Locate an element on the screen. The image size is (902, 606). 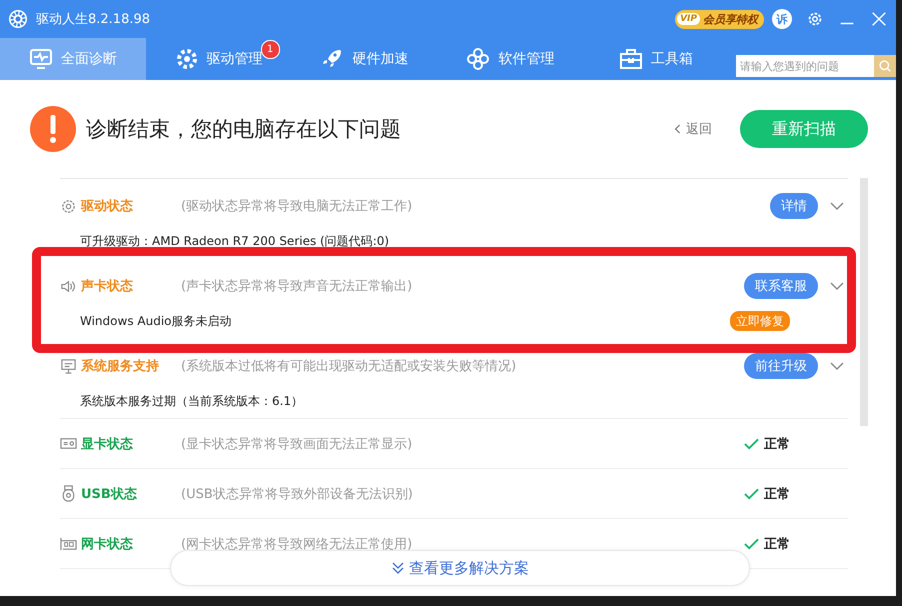
search-field: 请输入您遇到的问题 is located at coordinates (816, 66).